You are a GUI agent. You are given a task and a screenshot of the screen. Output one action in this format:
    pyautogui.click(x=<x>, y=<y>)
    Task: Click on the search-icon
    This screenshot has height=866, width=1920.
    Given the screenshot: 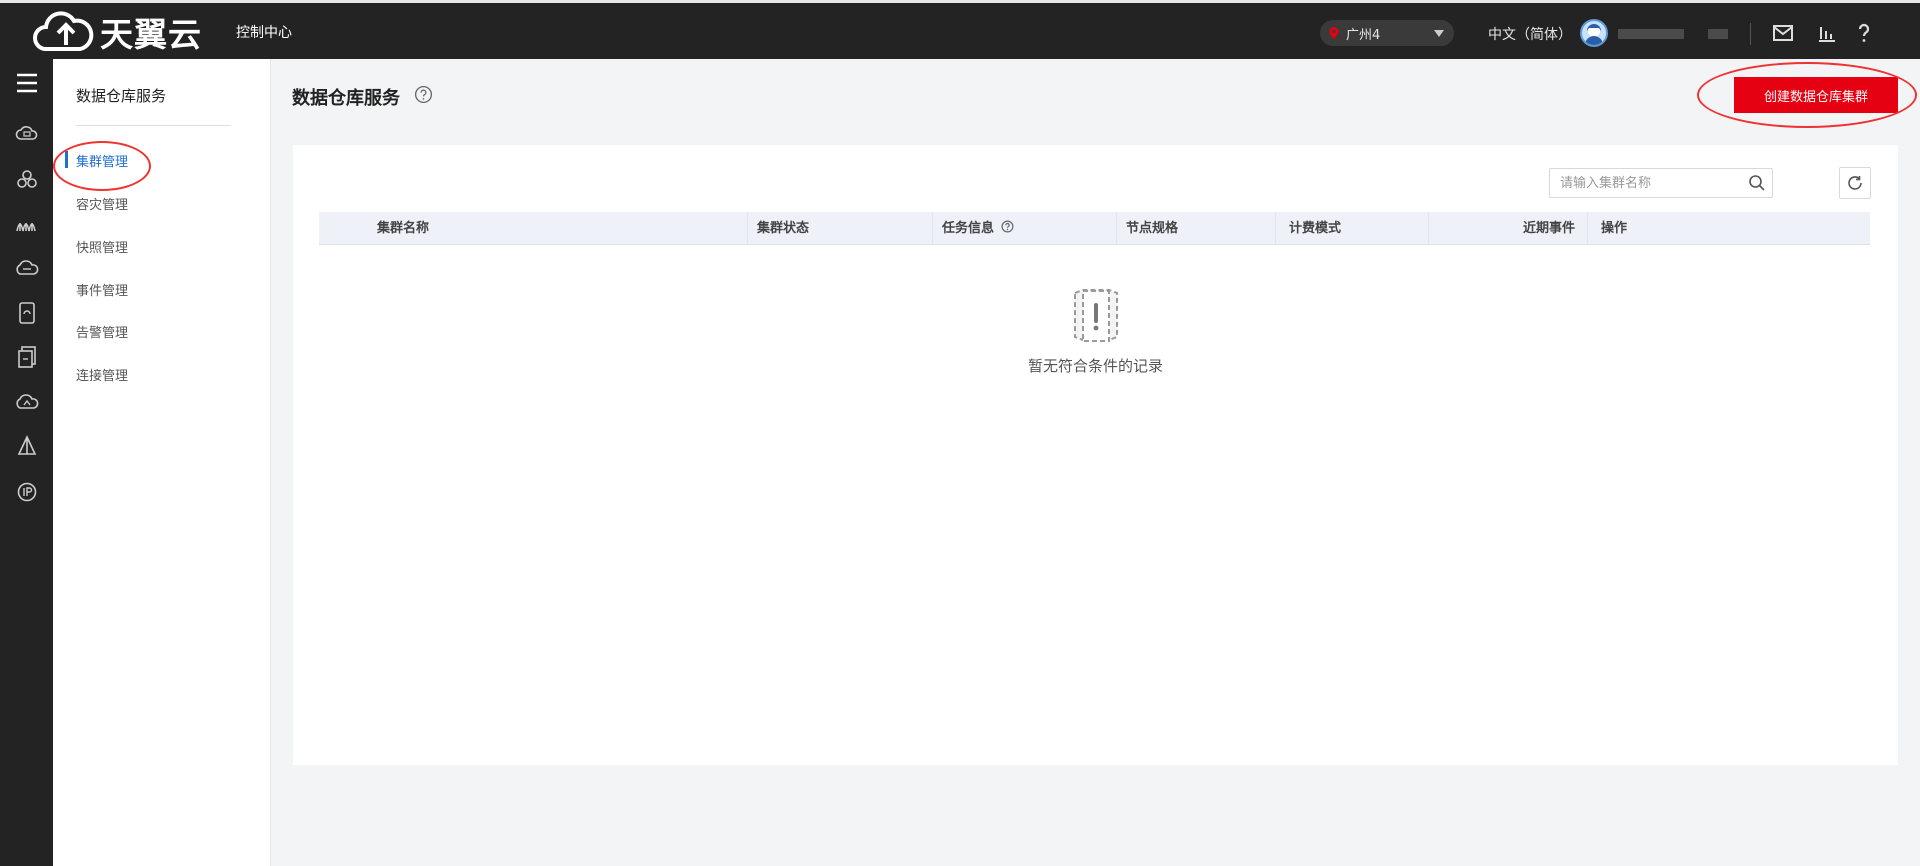 What is the action you would take?
    pyautogui.click(x=1757, y=183)
    